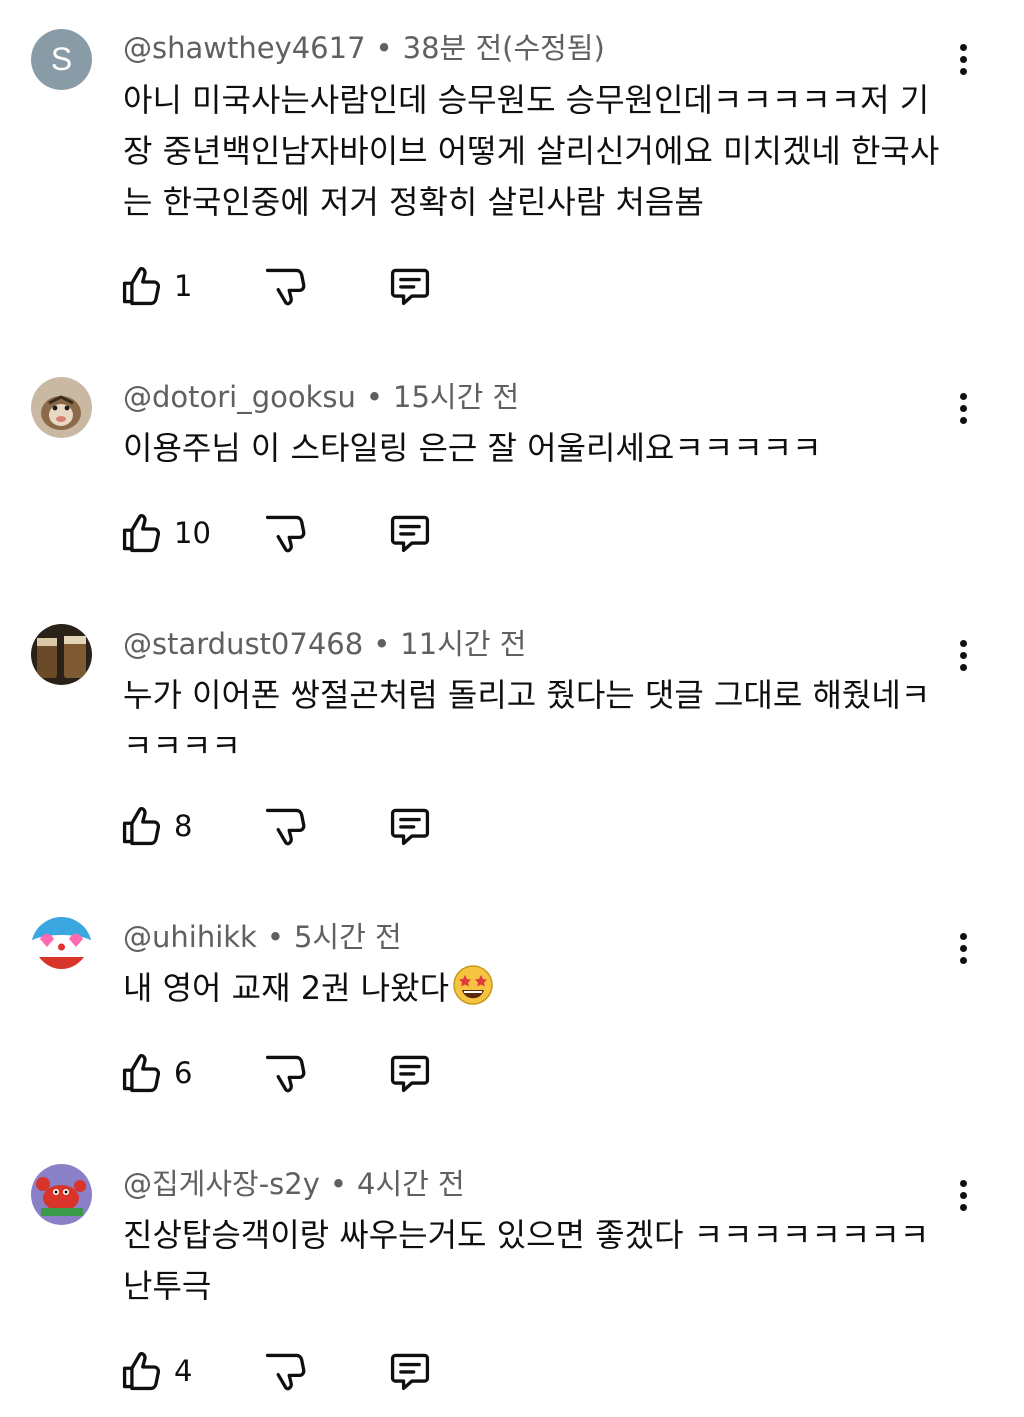  I want to click on comment-time: 5시간 전, so click(347, 937).